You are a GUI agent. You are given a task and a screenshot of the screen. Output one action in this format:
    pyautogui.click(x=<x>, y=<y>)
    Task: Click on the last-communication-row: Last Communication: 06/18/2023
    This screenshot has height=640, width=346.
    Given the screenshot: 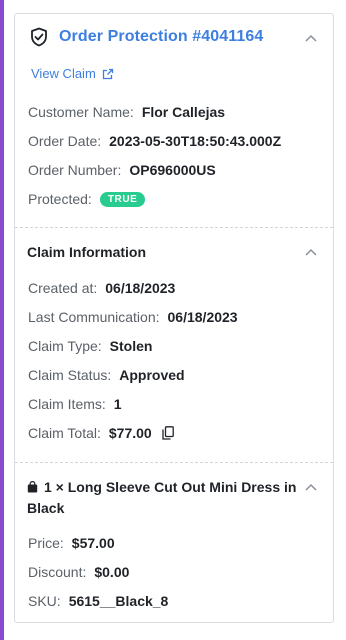 What is the action you would take?
    pyautogui.click(x=133, y=317)
    